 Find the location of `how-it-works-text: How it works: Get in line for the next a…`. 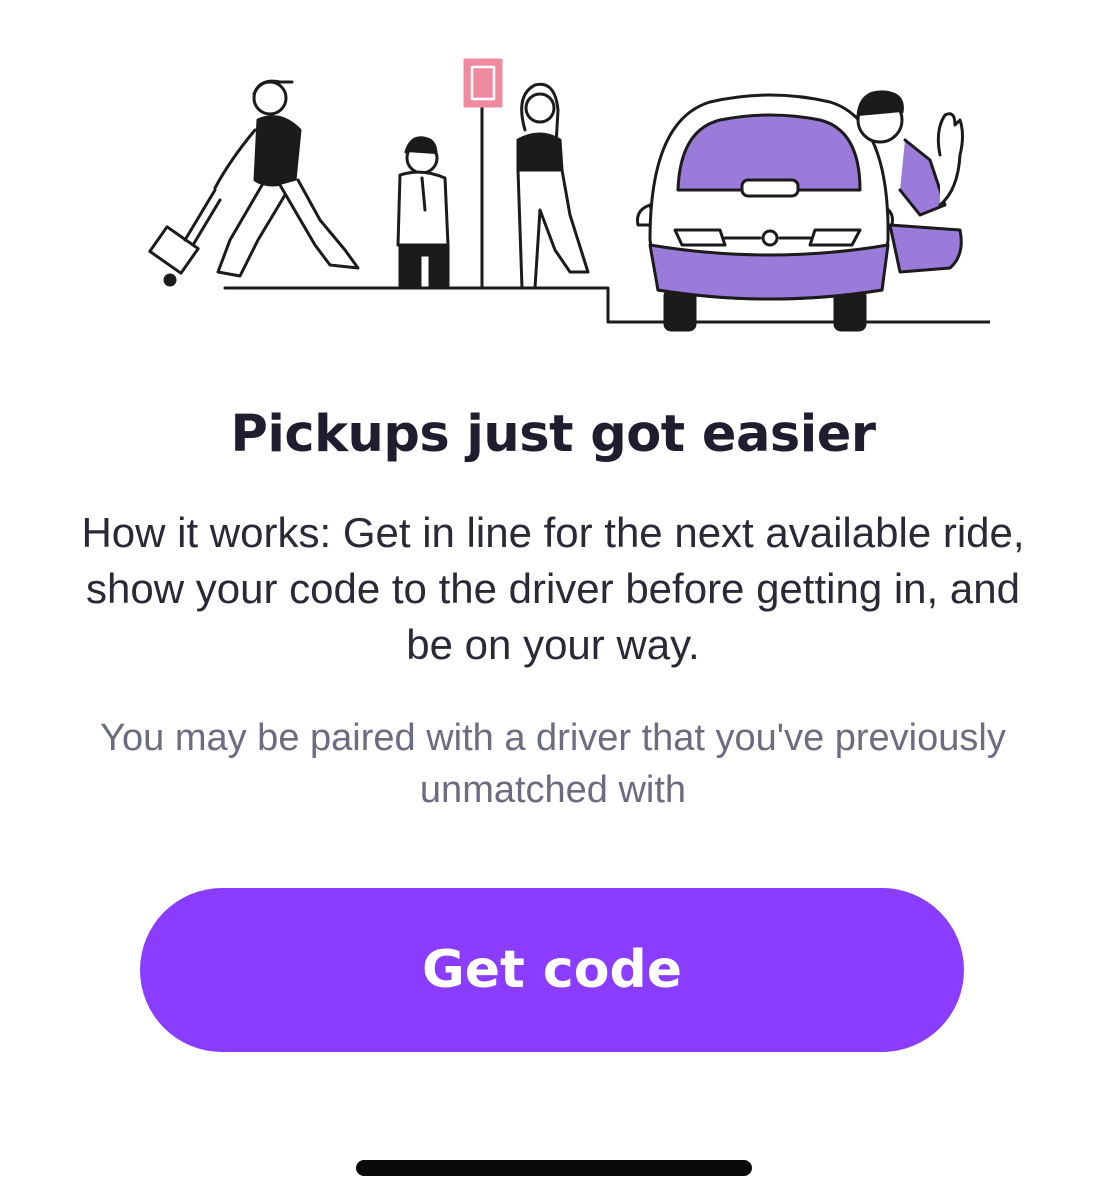

how-it-works-text: How it works: Get in line for the next a… is located at coordinates (553, 588).